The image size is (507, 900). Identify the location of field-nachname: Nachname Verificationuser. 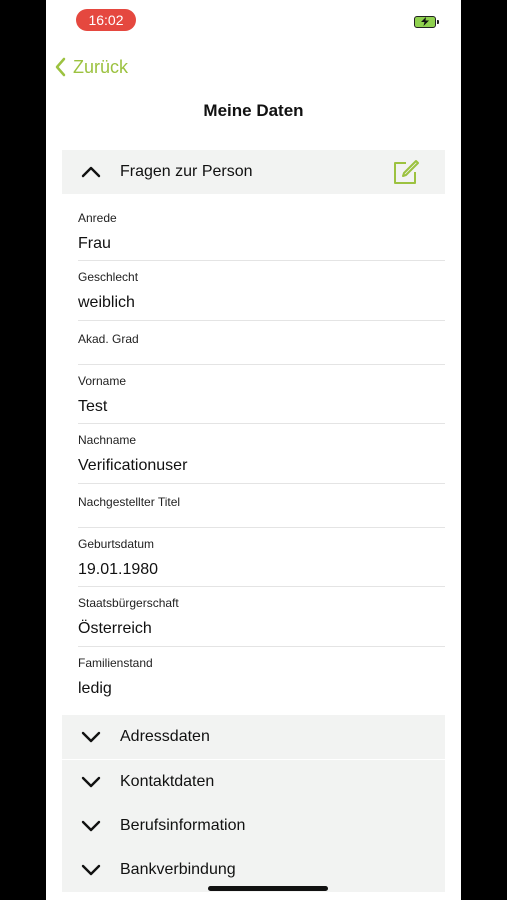
(261, 454).